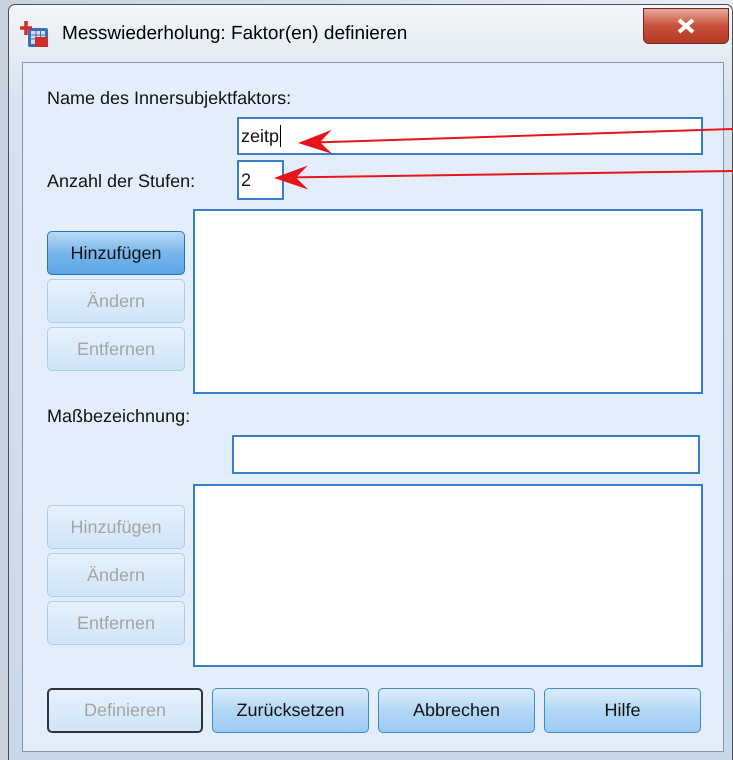 Image resolution: width=733 pixels, height=760 pixels. I want to click on app-icon, so click(35, 33).